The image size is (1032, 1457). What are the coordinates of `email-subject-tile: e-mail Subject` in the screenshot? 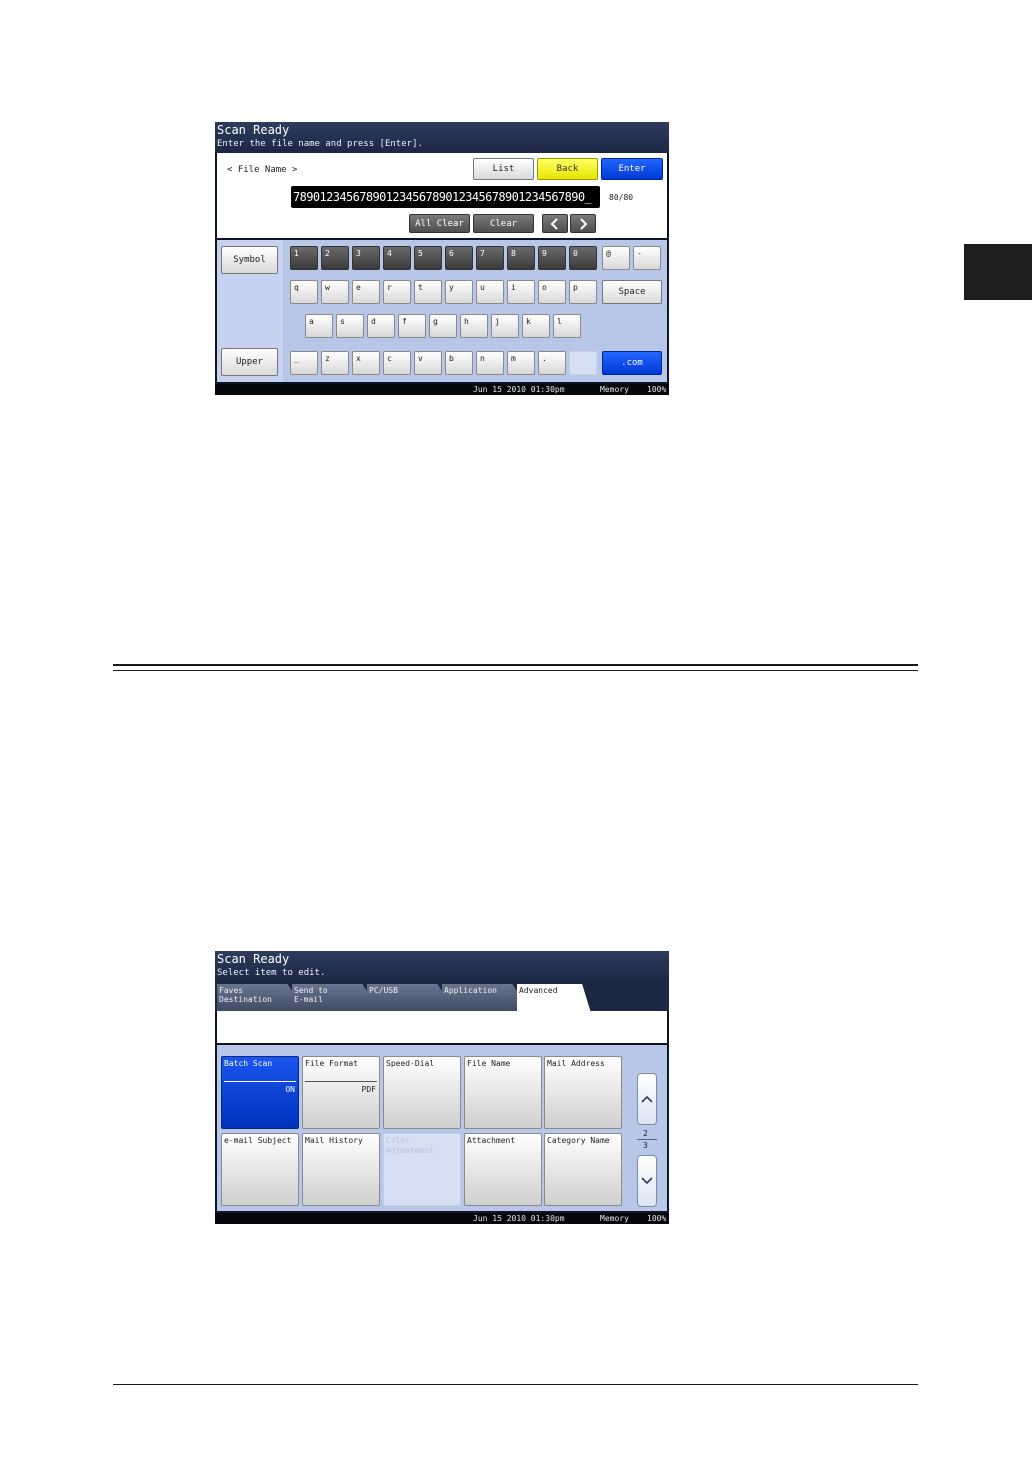 It's located at (260, 1169).